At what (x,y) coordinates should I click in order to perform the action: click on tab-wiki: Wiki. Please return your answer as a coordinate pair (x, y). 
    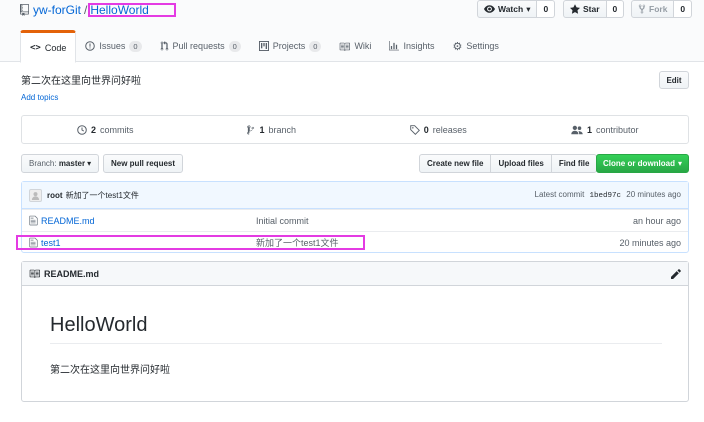
    Looking at the image, I should click on (355, 46).